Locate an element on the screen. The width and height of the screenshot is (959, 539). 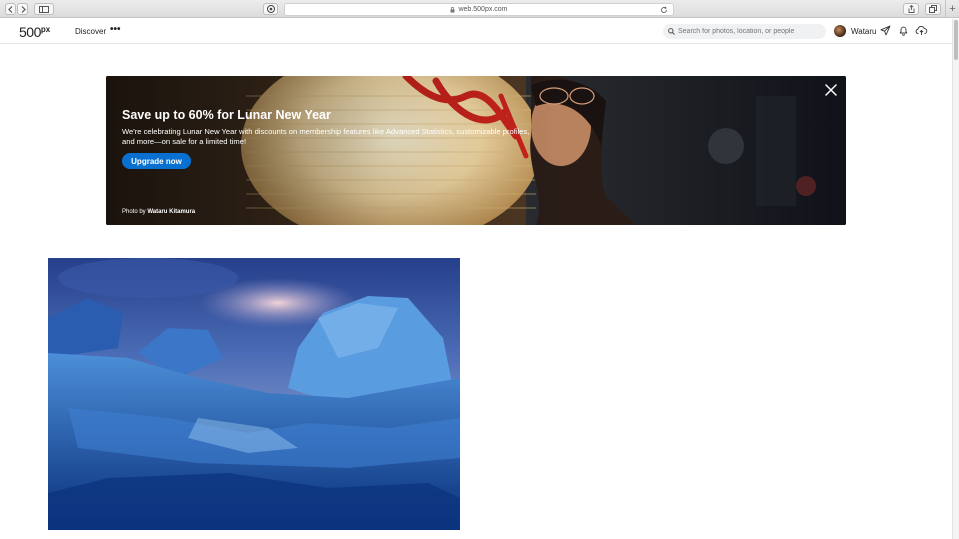
tabs-overview-button is located at coordinates (933, 9).